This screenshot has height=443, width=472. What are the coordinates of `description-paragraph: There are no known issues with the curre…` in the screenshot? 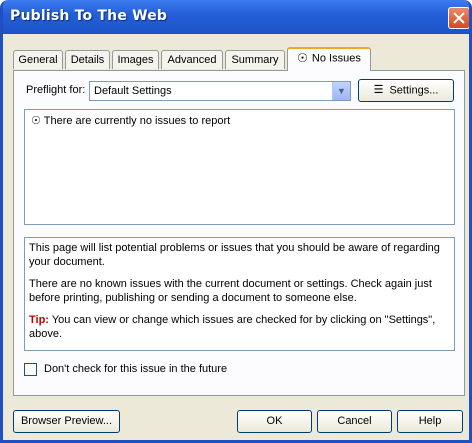 It's located at (230, 291).